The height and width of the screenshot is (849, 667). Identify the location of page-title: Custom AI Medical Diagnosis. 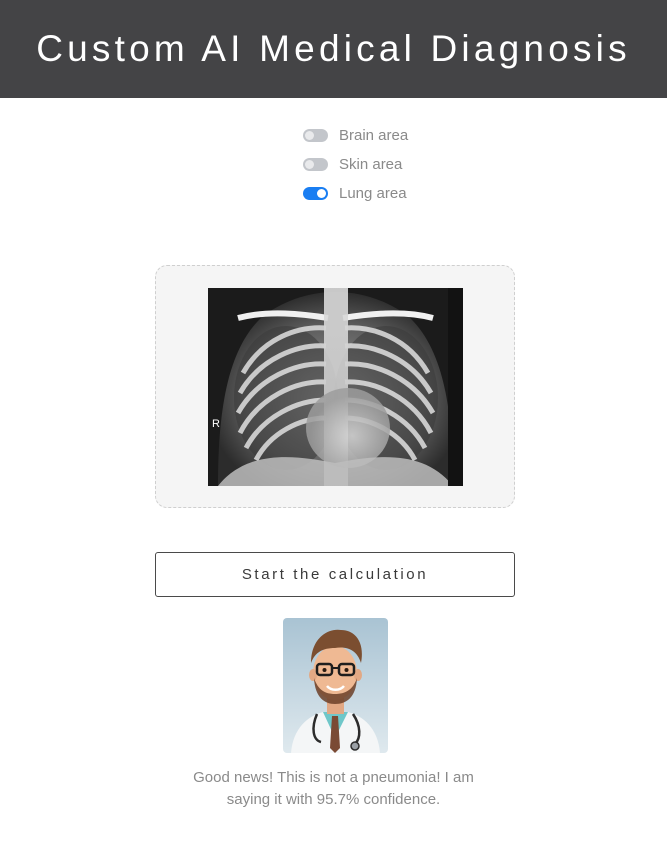
(333, 48).